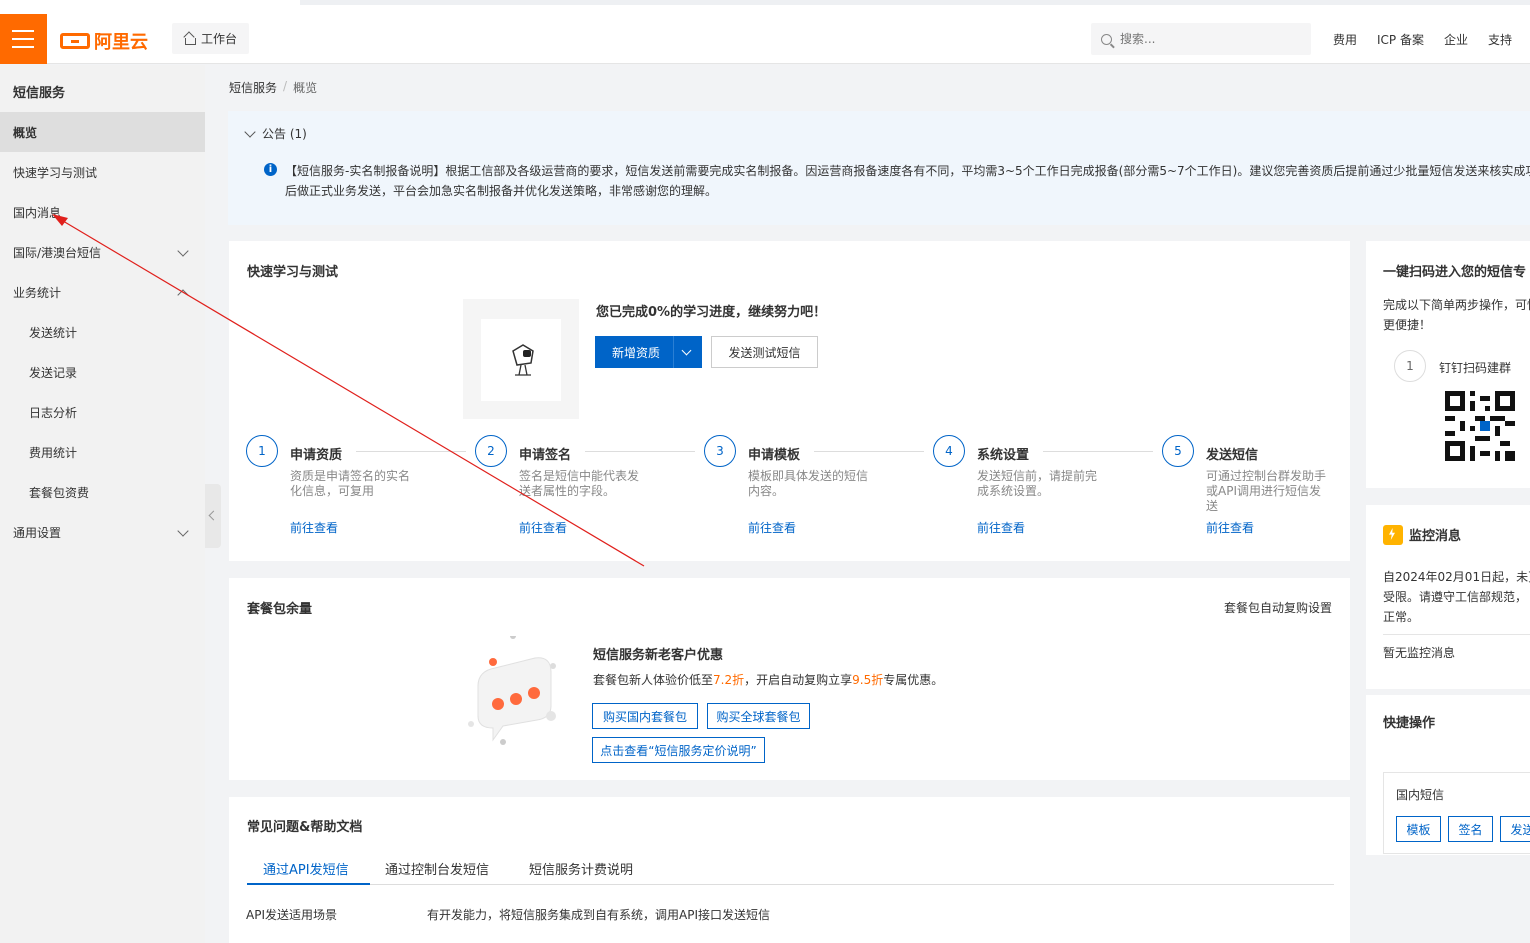  I want to click on nav-enterprise: 企业, so click(1456, 39).